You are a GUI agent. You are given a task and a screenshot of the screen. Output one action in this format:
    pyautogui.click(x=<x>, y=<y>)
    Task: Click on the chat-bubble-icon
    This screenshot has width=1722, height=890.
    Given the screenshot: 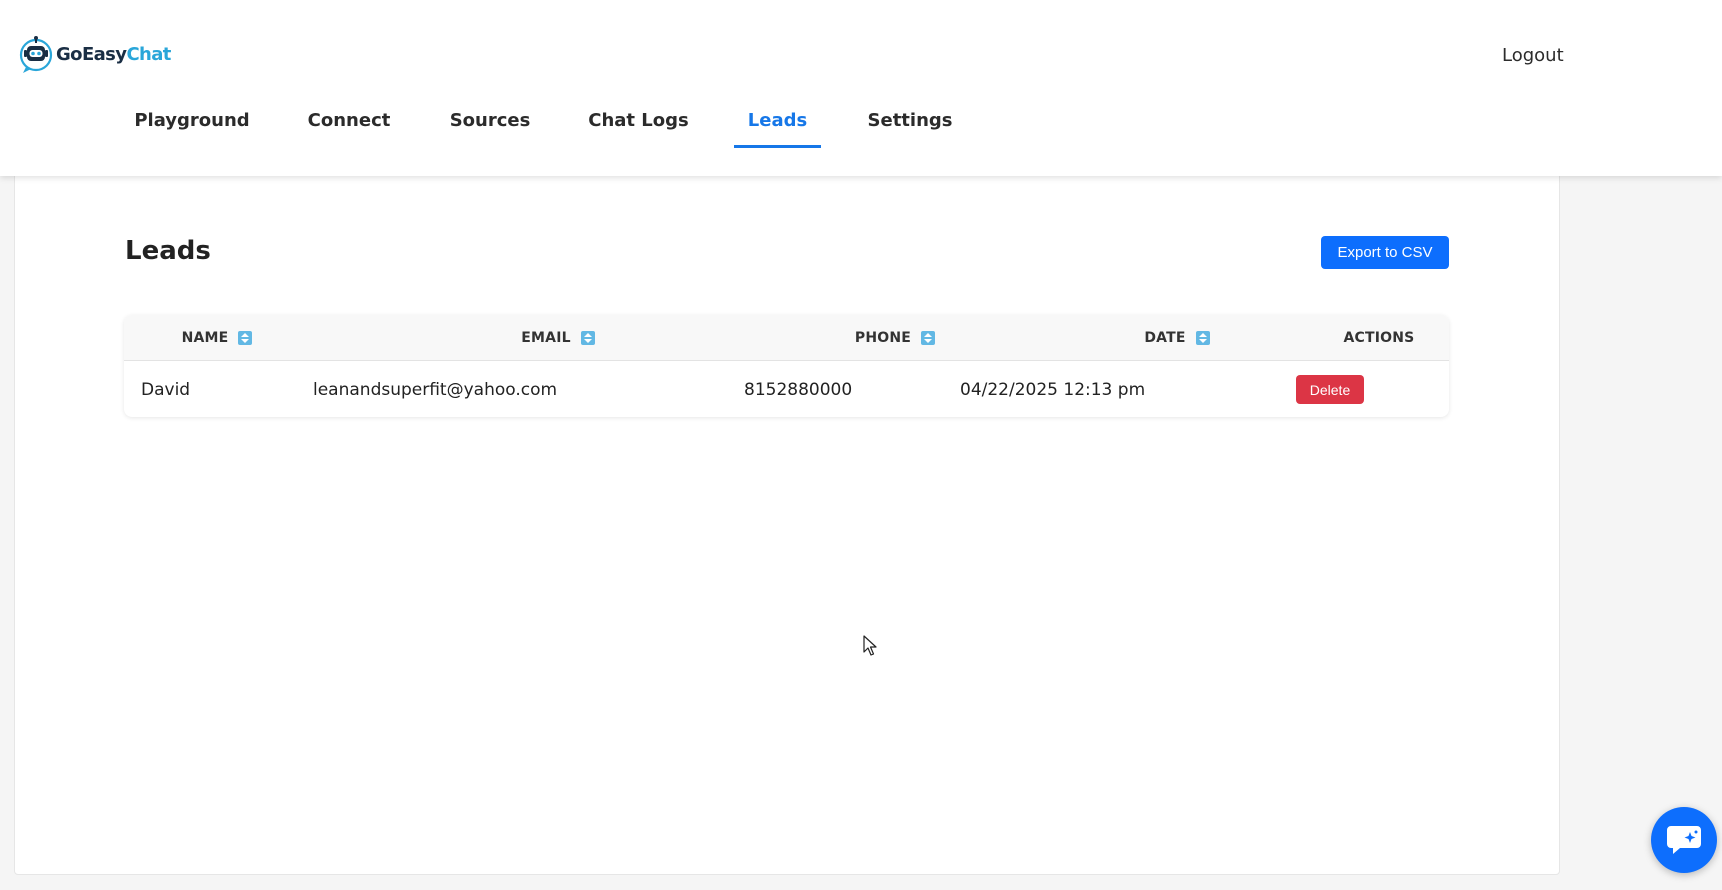 What is the action you would take?
    pyautogui.click(x=1684, y=840)
    